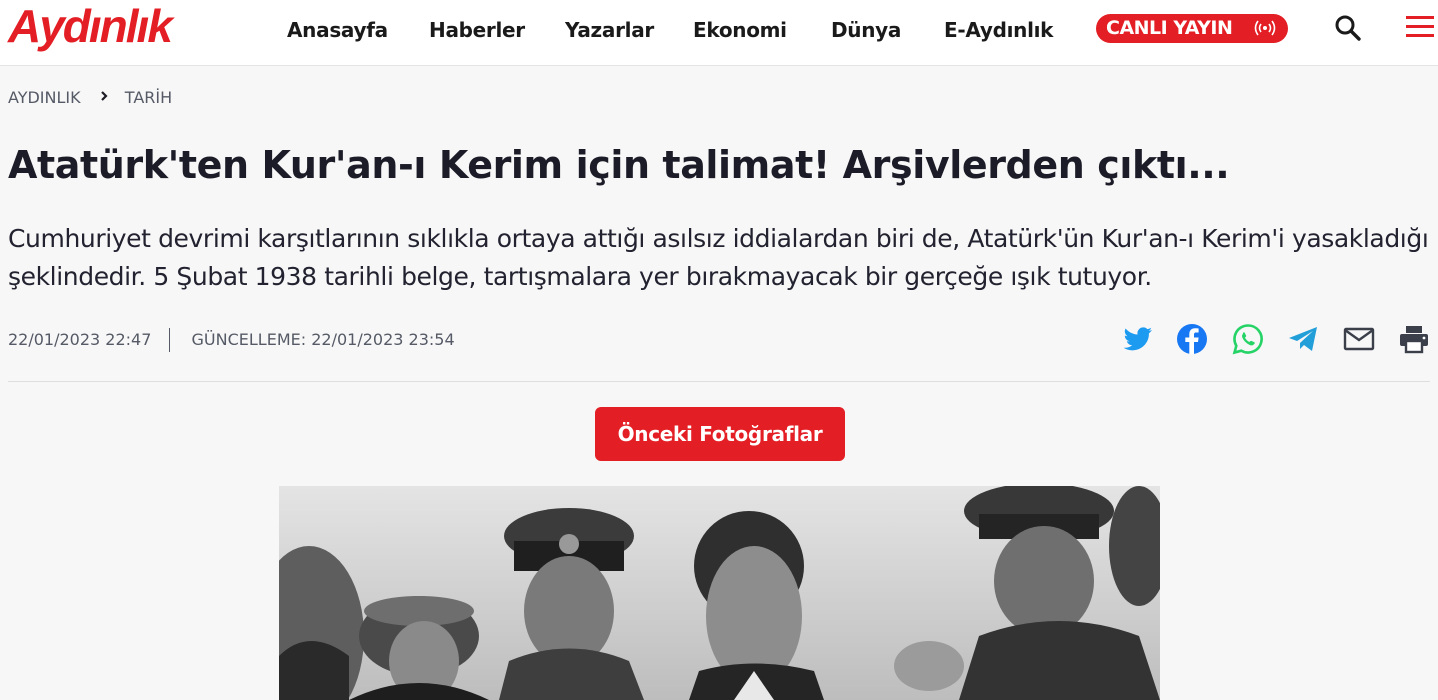 This screenshot has height=700, width=1438. What do you see at coordinates (1248, 339) in the screenshot?
I see `whatsapp-icon` at bounding box center [1248, 339].